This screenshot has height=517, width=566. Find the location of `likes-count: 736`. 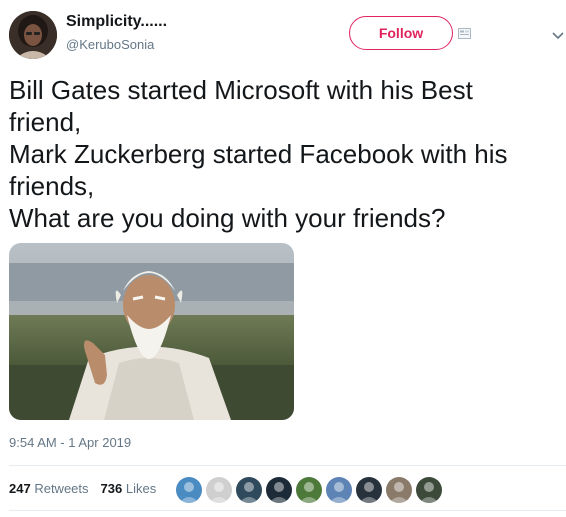

likes-count: 736 is located at coordinates (111, 488).